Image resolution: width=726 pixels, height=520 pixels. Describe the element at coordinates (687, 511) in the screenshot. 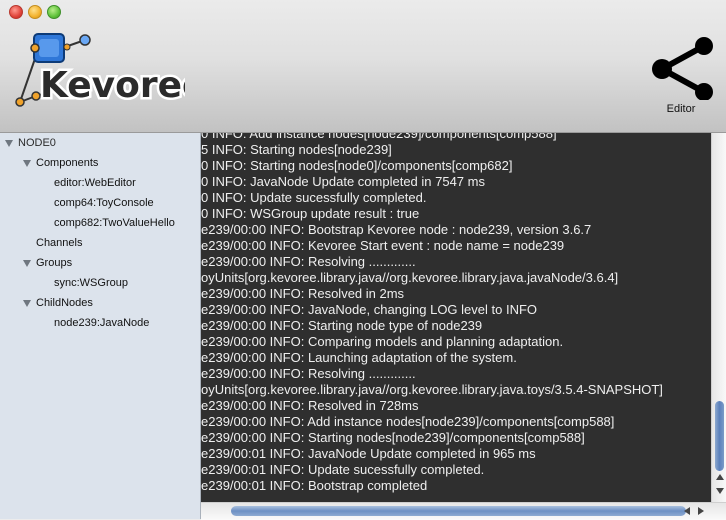

I see `scroll-left-icon` at that location.